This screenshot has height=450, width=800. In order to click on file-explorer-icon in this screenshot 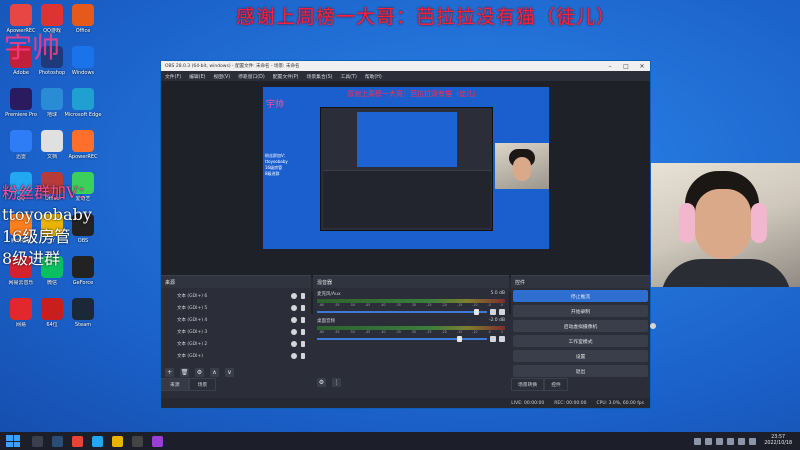, I will do `click(117, 441)`.